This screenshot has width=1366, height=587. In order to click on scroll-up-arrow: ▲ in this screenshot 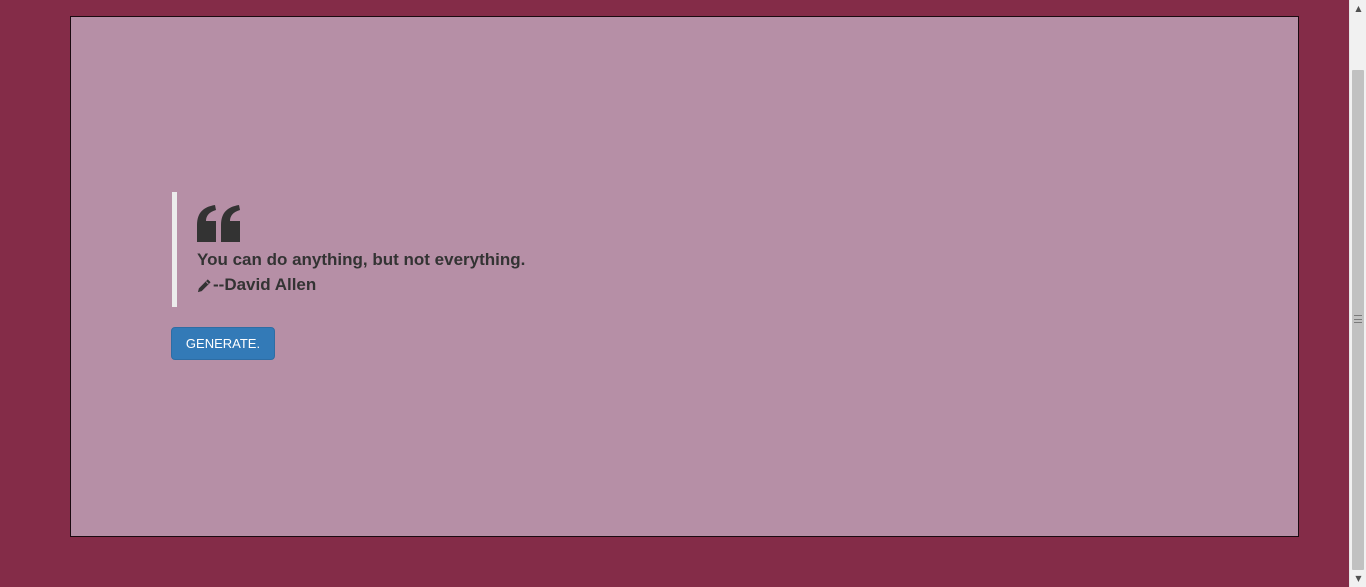, I will do `click(1358, 8)`.